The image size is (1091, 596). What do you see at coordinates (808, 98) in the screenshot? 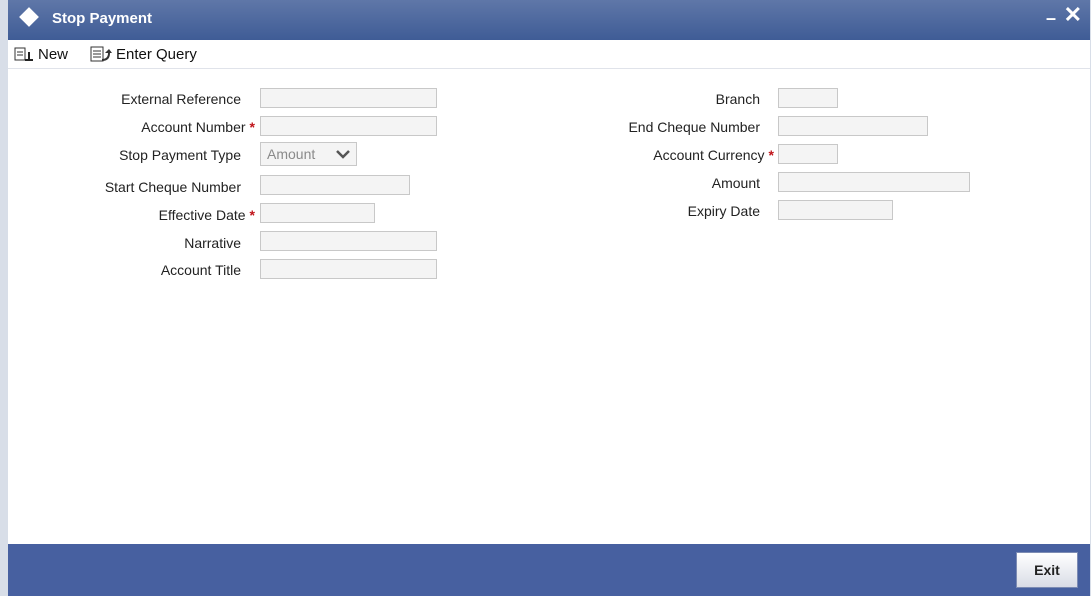
I see `branch-input` at bounding box center [808, 98].